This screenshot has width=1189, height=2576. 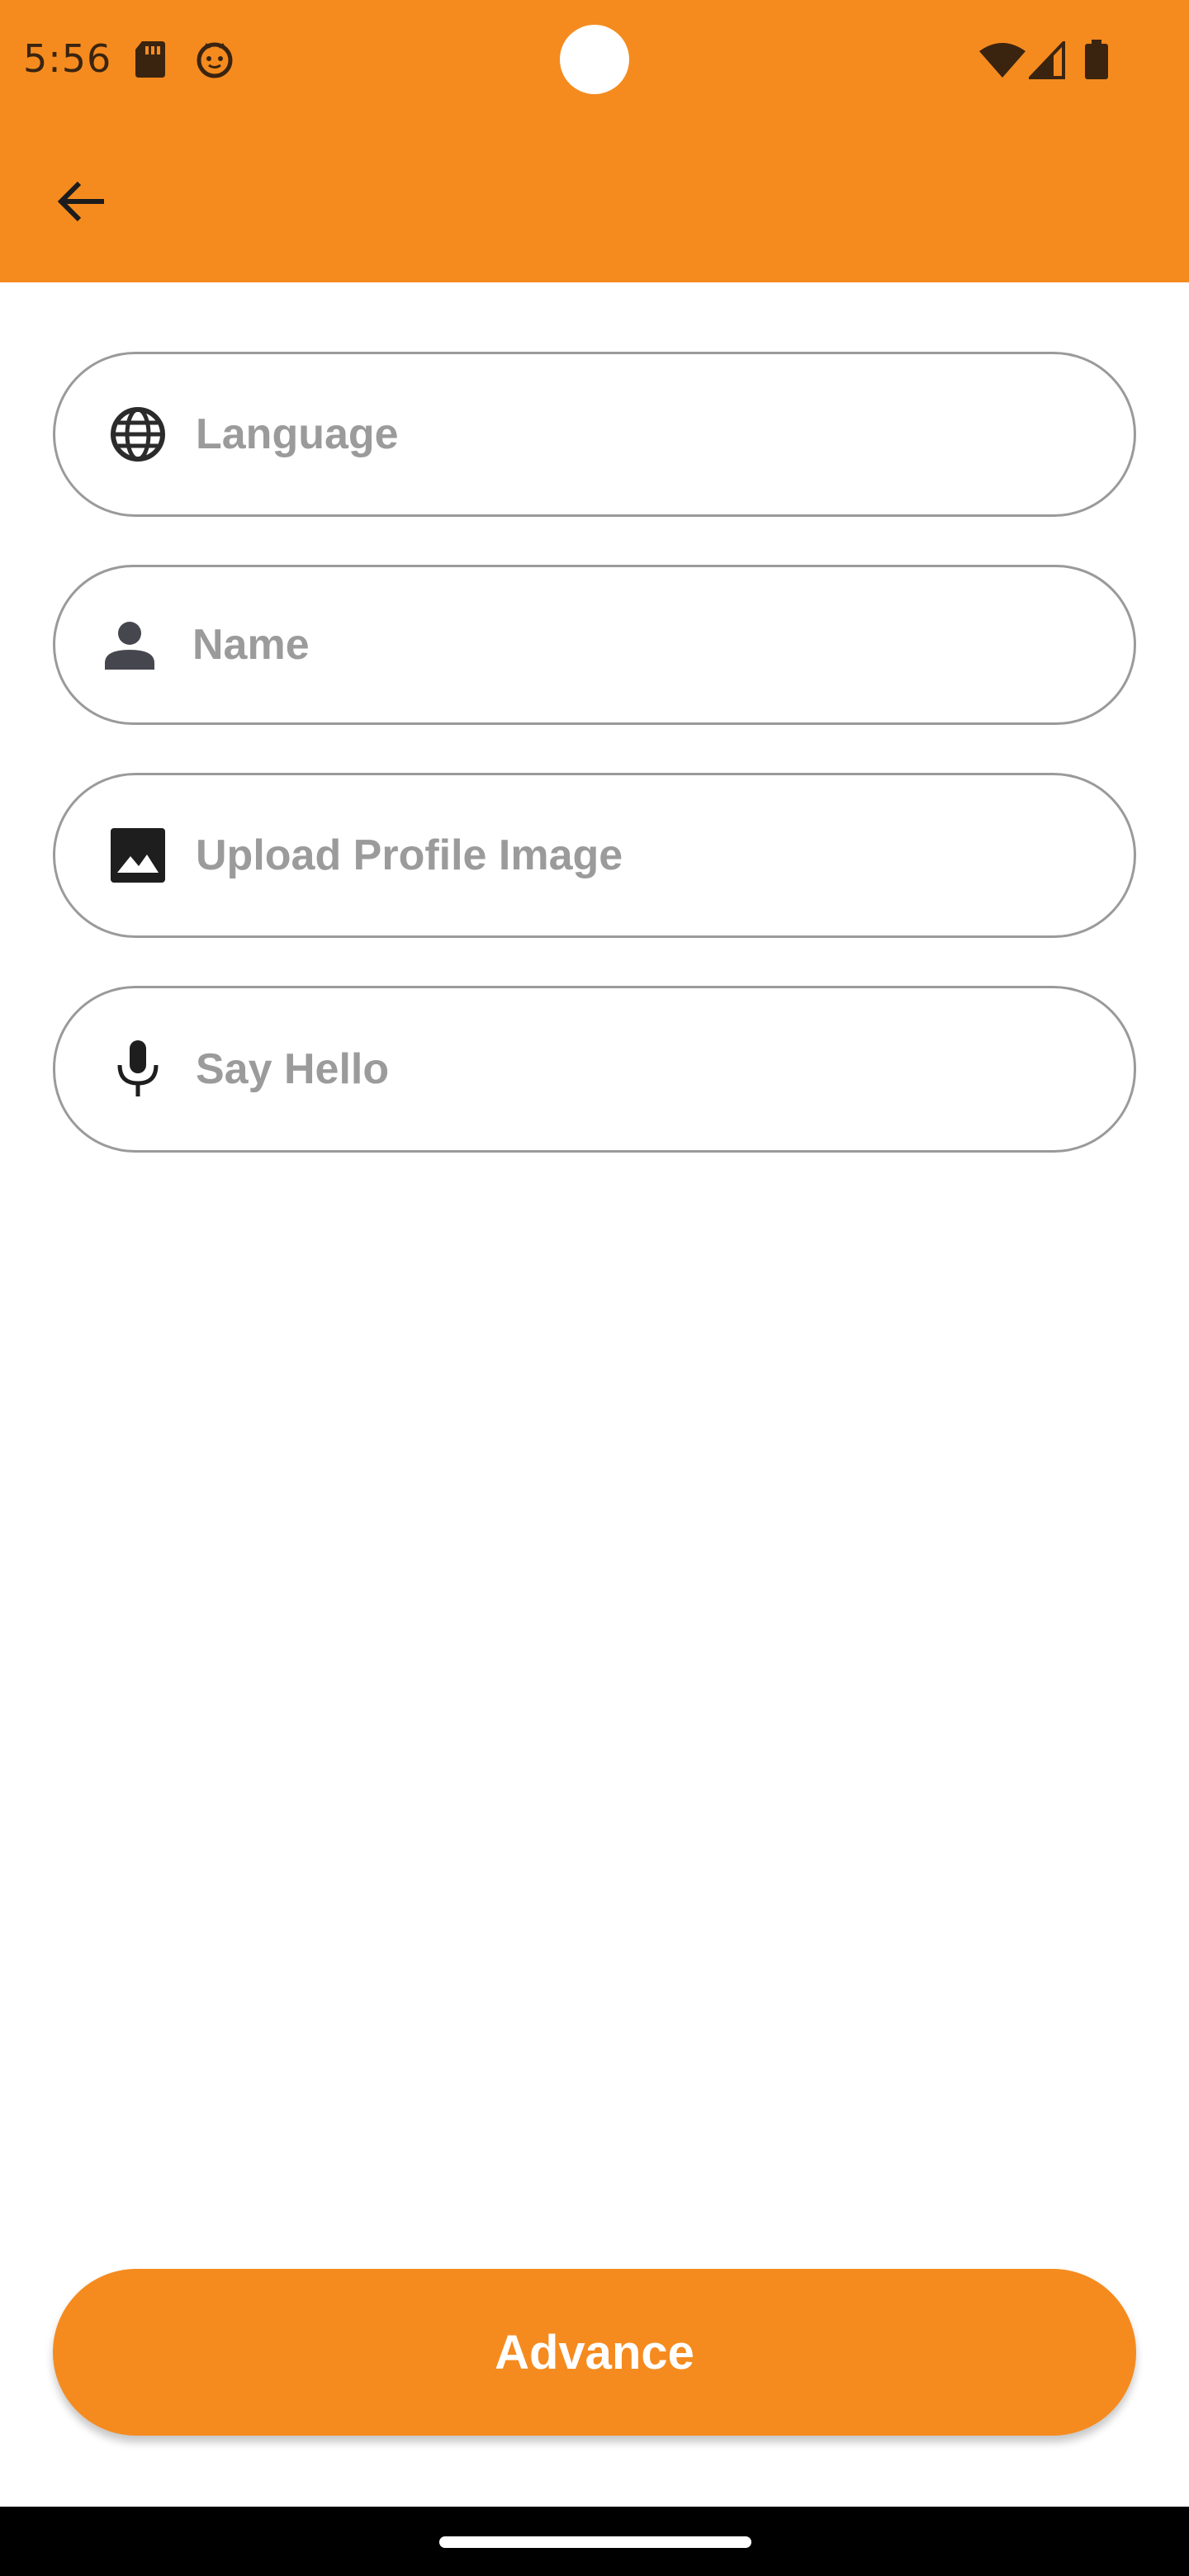 What do you see at coordinates (129, 644) in the screenshot?
I see `person-icon` at bounding box center [129, 644].